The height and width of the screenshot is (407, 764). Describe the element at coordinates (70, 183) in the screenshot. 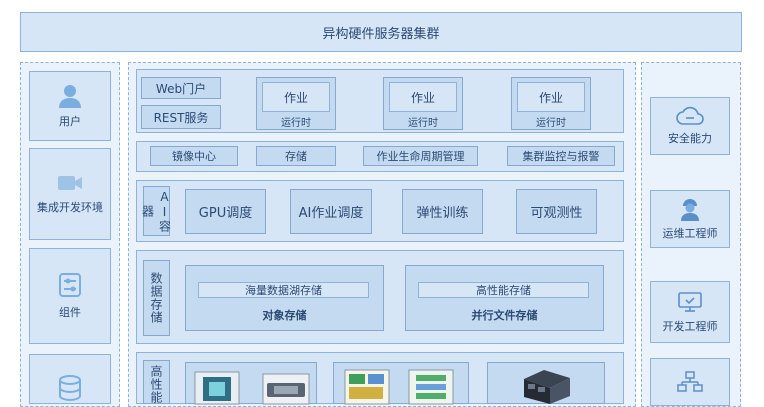

I see `video-camera-icon` at that location.